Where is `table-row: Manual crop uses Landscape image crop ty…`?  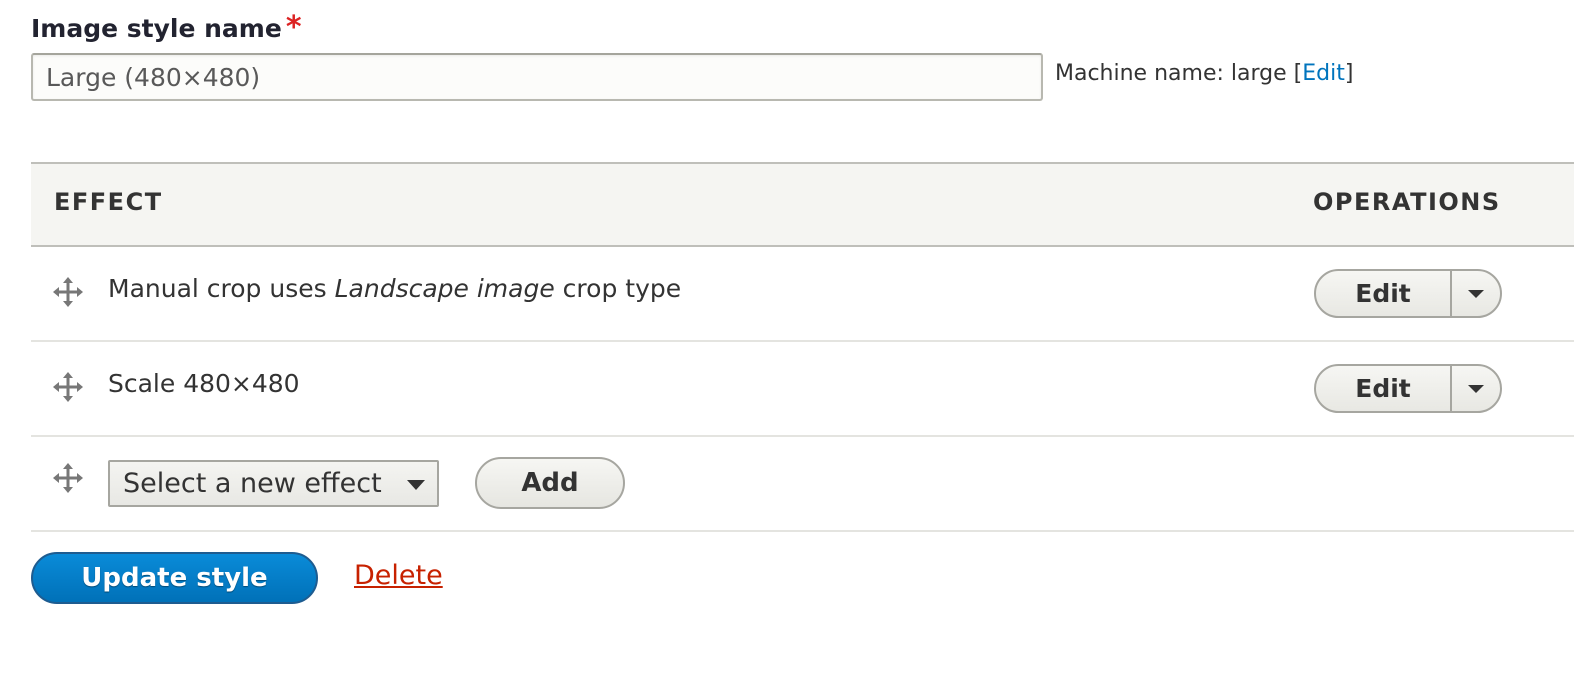
table-row: Manual crop uses Landscape image crop ty… is located at coordinates (802, 294).